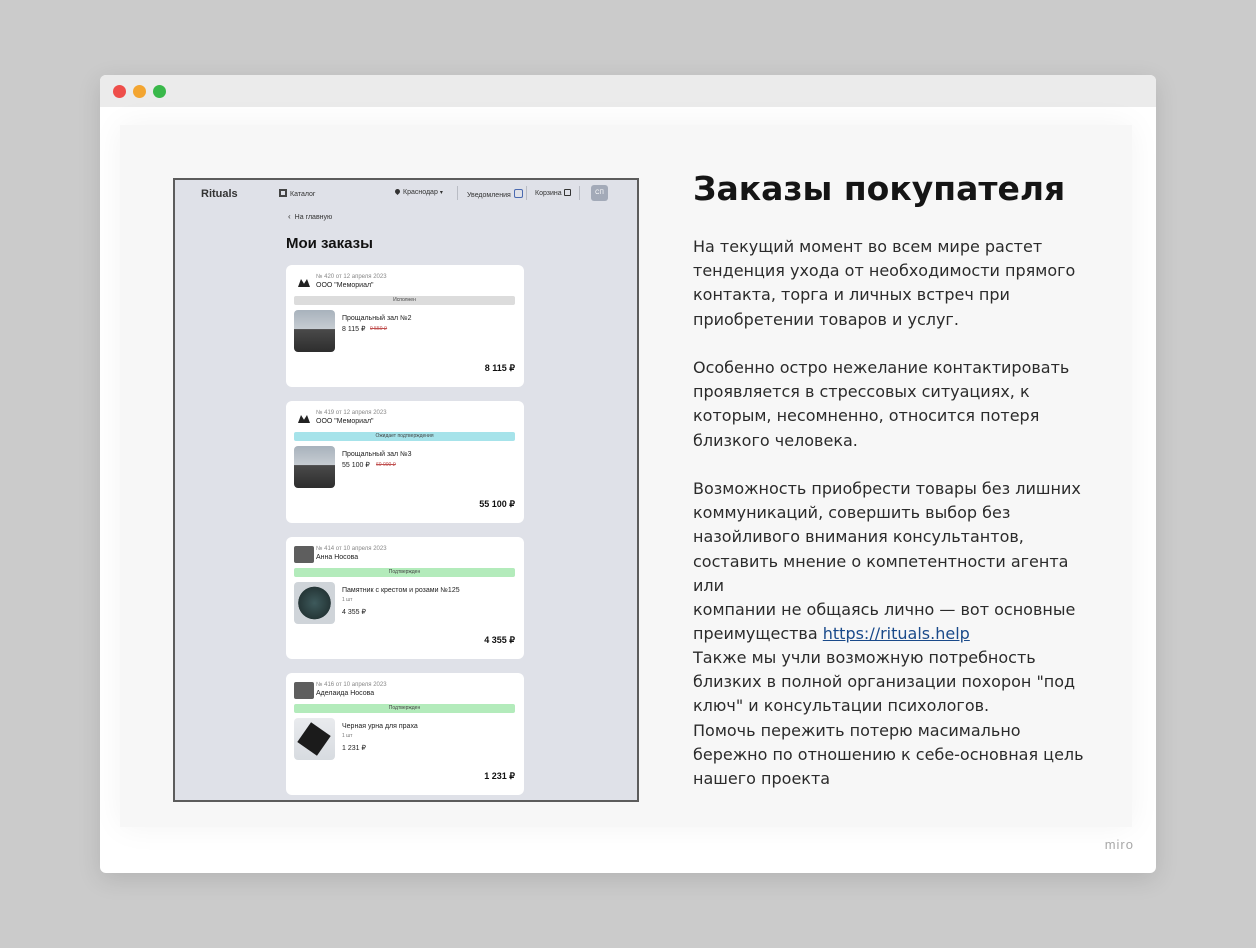 The height and width of the screenshot is (948, 1256). I want to click on product-name: Прощальный зал №3, so click(377, 454).